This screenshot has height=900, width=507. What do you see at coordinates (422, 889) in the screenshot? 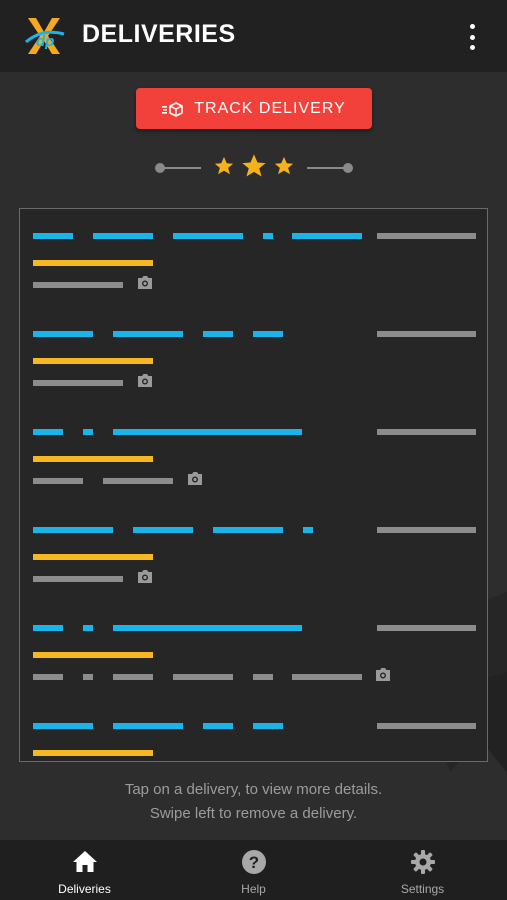
I see `nav-label-settings: Settings` at bounding box center [422, 889].